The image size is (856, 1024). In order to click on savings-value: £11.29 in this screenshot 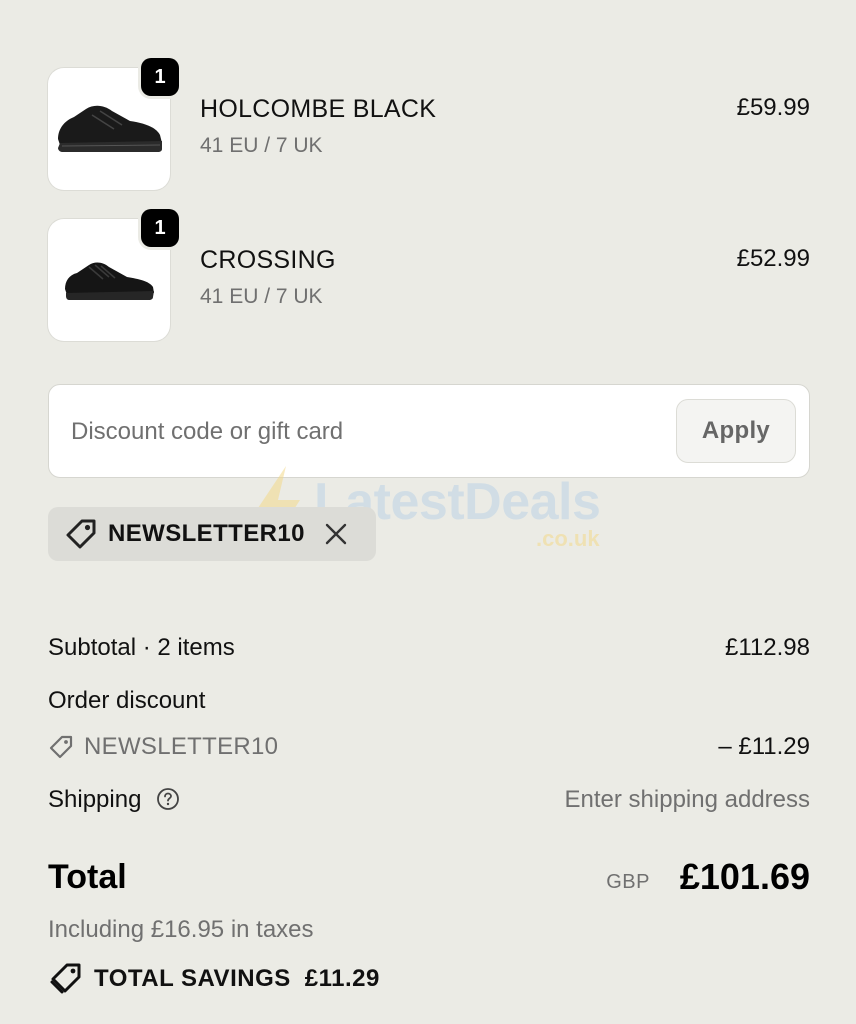, I will do `click(342, 978)`.